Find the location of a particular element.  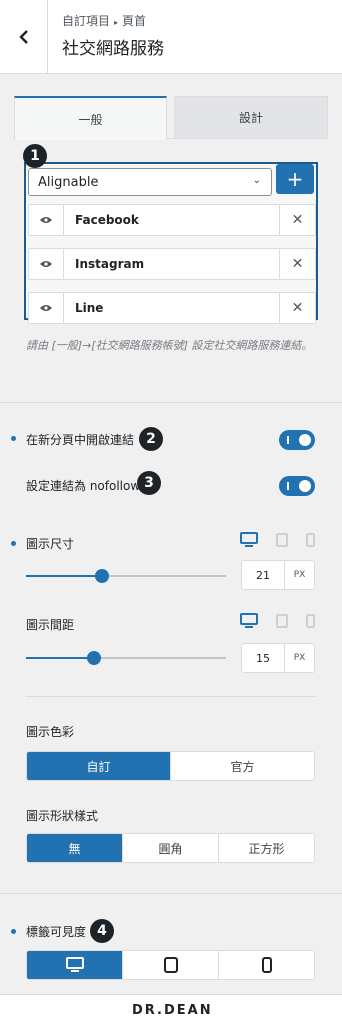

shape-option-none: 無 is located at coordinates (75, 848).